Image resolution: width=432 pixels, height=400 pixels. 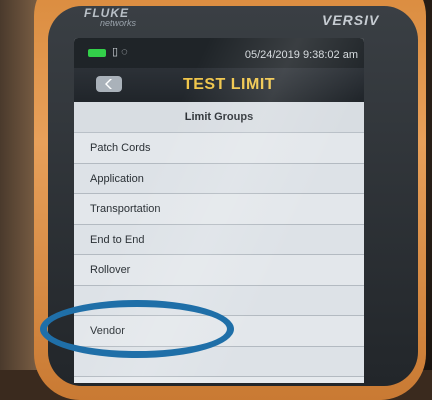 What do you see at coordinates (219, 53) in the screenshot?
I see `status-bar: ▯ ◌ 05/24/2019 9:38:02 am` at bounding box center [219, 53].